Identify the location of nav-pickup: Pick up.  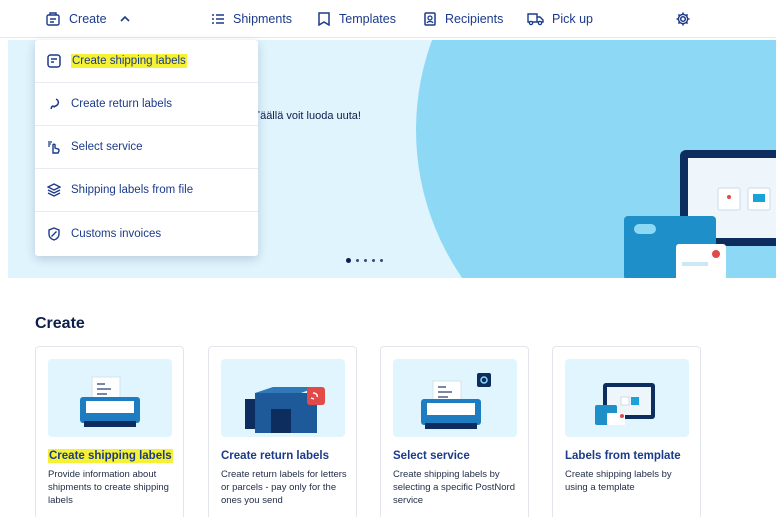
(560, 19).